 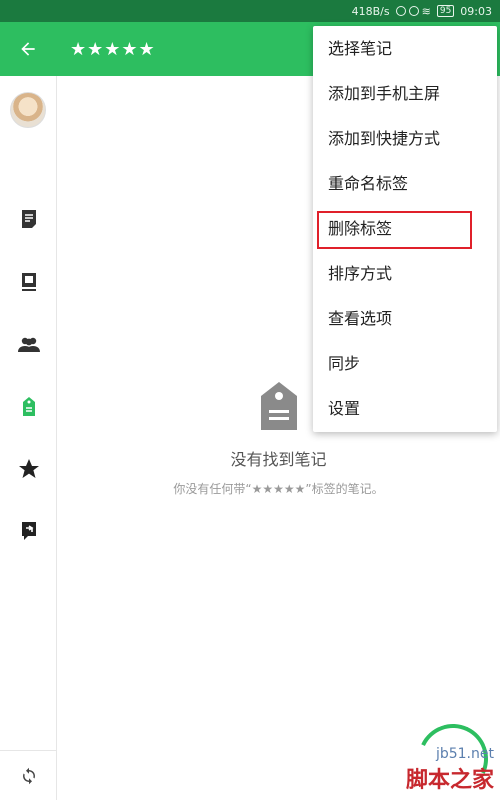 I want to click on rail-item-shortcuts, so click(x=29, y=469).